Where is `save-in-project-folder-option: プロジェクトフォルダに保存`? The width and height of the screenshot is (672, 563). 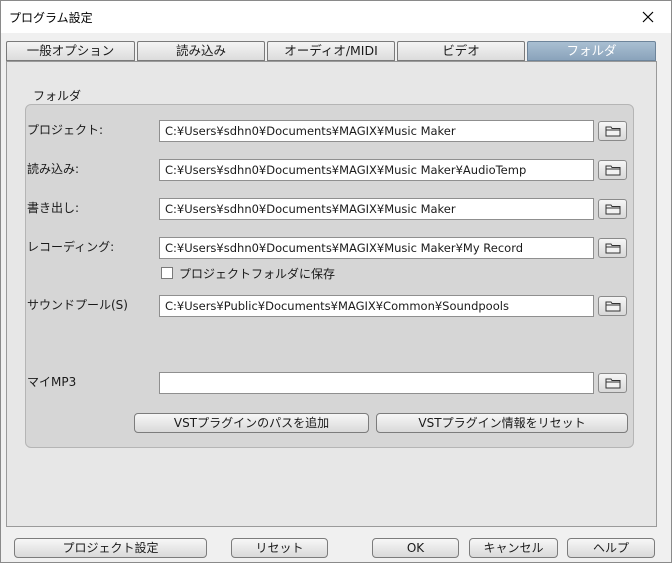 save-in-project-folder-option: プロジェクトフォルダに保存 is located at coordinates (248, 273).